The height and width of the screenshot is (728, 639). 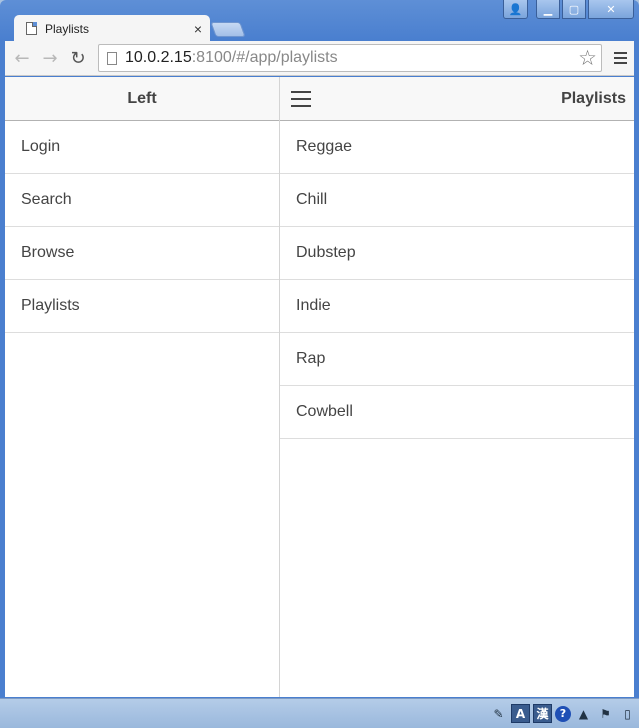 I want to click on side-menu-title: Left, so click(x=142, y=98).